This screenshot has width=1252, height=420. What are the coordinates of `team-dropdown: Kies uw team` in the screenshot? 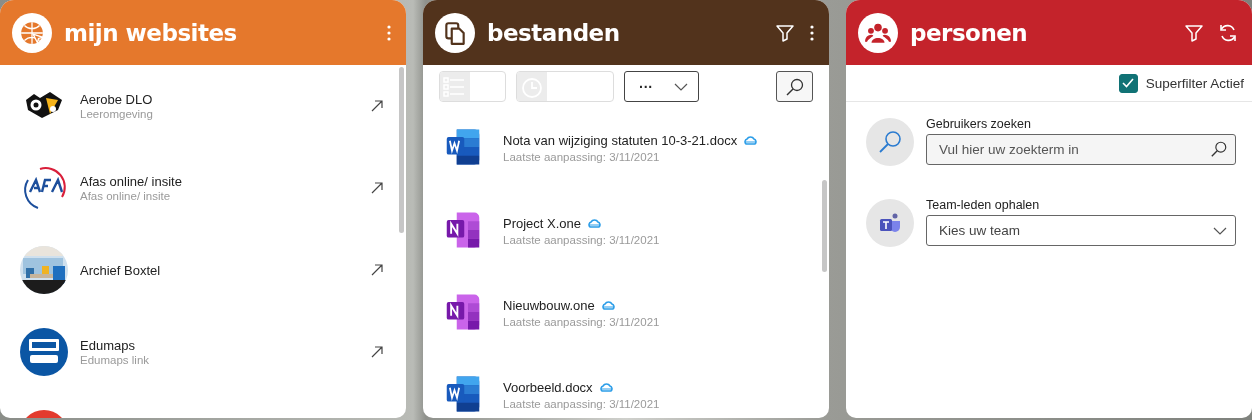 It's located at (1081, 230).